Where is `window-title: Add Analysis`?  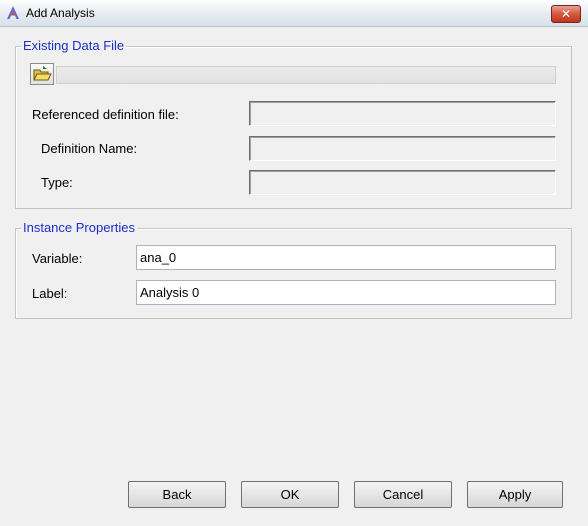
window-title: Add Analysis is located at coordinates (60, 13).